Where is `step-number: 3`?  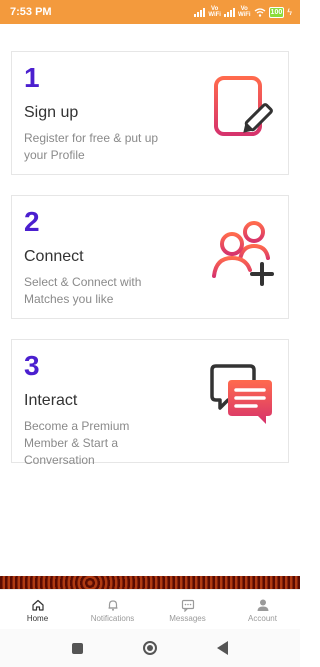
step-number: 3 is located at coordinates (32, 365).